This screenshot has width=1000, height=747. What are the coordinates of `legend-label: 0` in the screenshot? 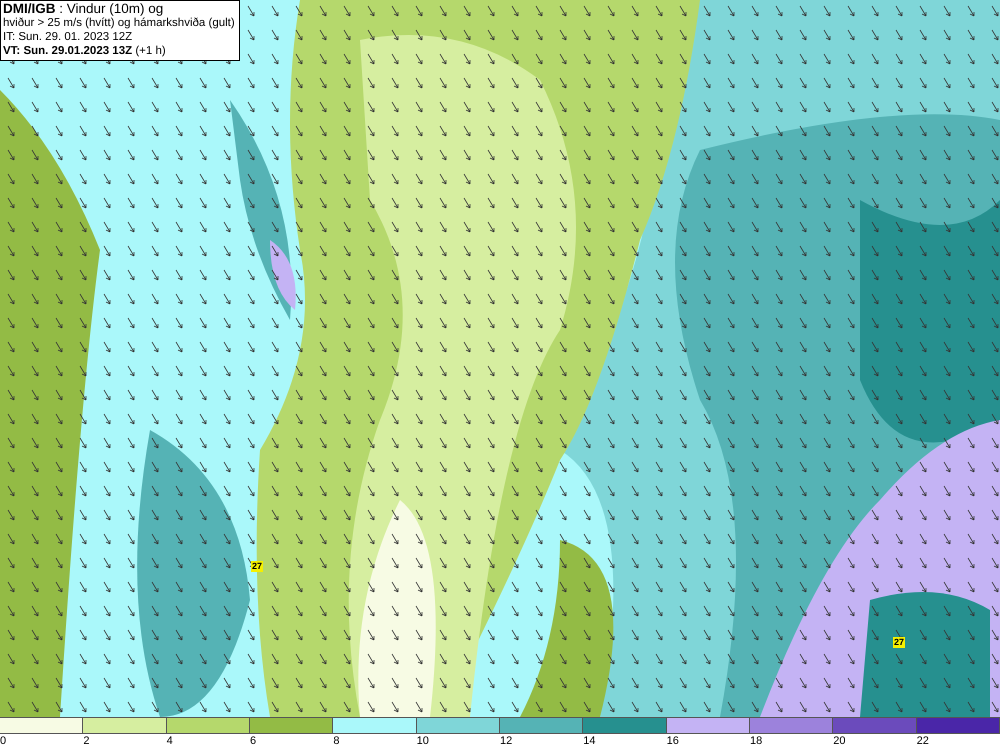 It's located at (3, 741).